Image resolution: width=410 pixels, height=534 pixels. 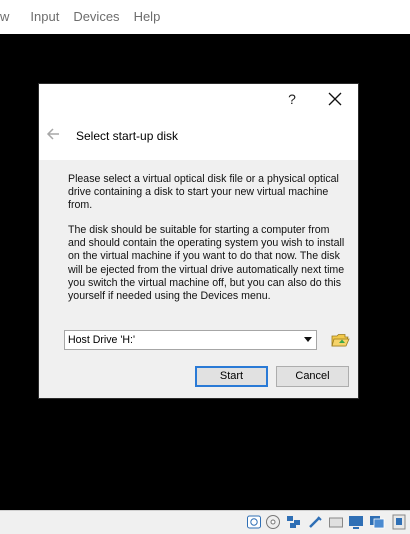 What do you see at coordinates (315, 522) in the screenshot?
I see `usb-icon` at bounding box center [315, 522].